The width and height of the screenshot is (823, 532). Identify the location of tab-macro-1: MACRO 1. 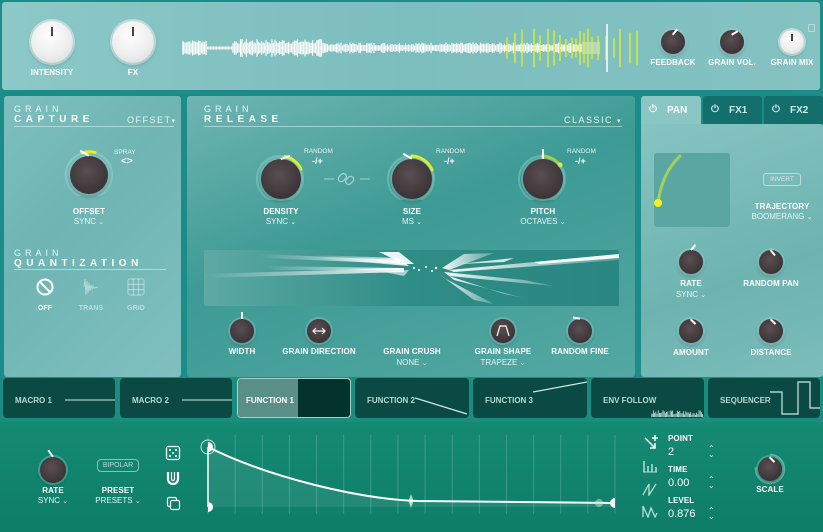
(59, 398).